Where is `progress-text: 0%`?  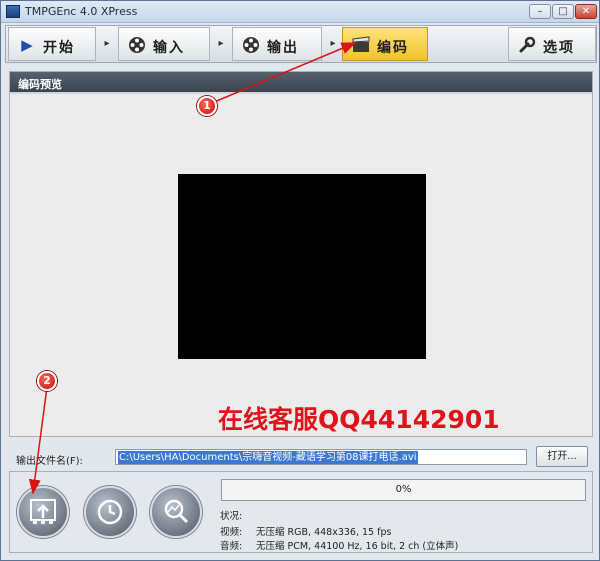
progress-text: 0% is located at coordinates (403, 489).